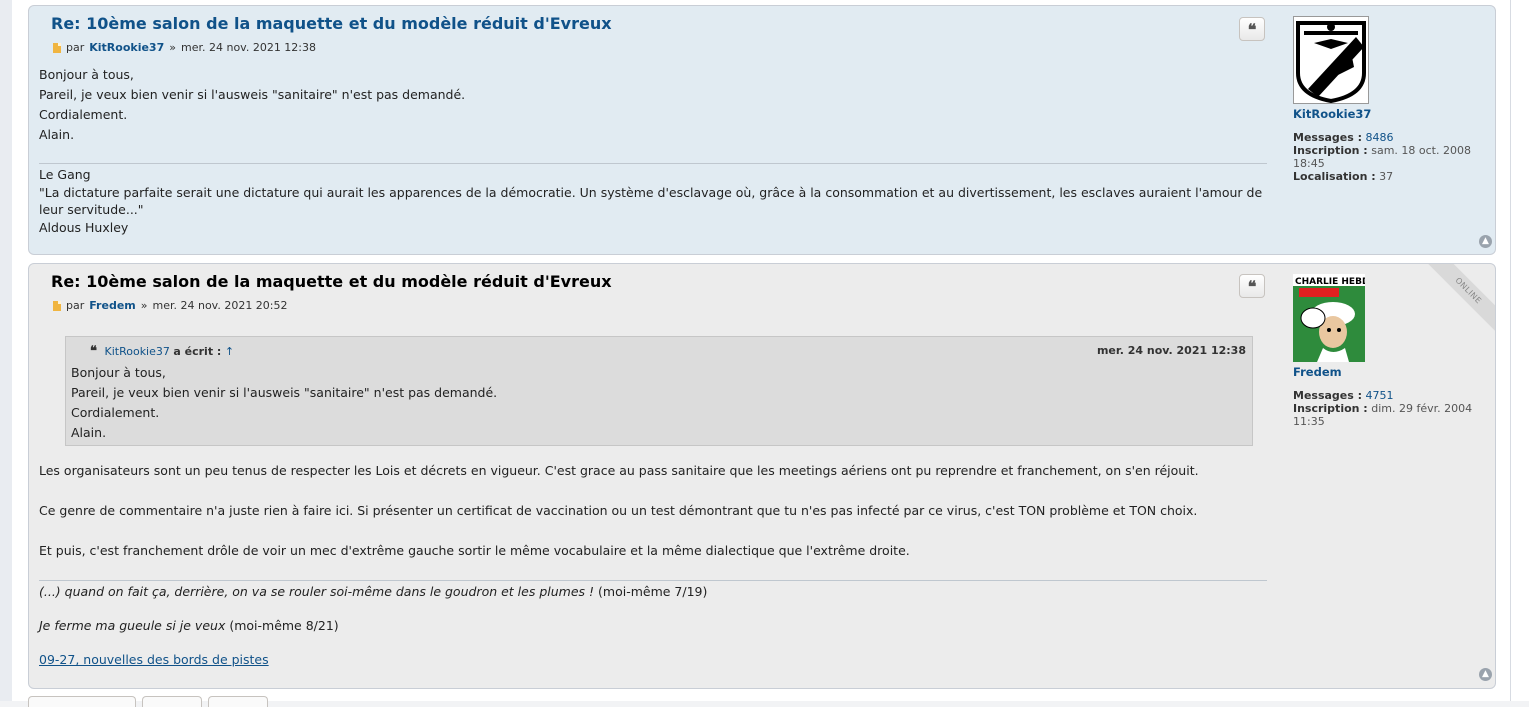  I want to click on signature-quote: Je ferme ma gueule si je veux, so click(132, 625).